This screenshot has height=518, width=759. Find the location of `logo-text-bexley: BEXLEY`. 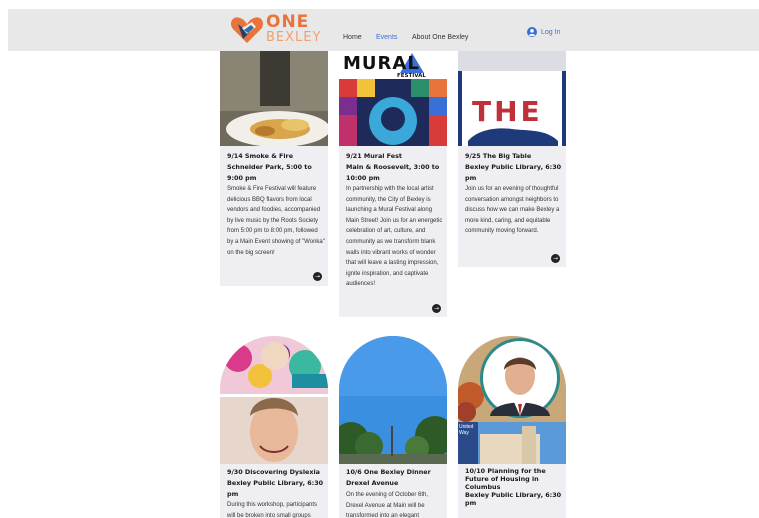

logo-text-bexley: BEXLEY is located at coordinates (294, 37).